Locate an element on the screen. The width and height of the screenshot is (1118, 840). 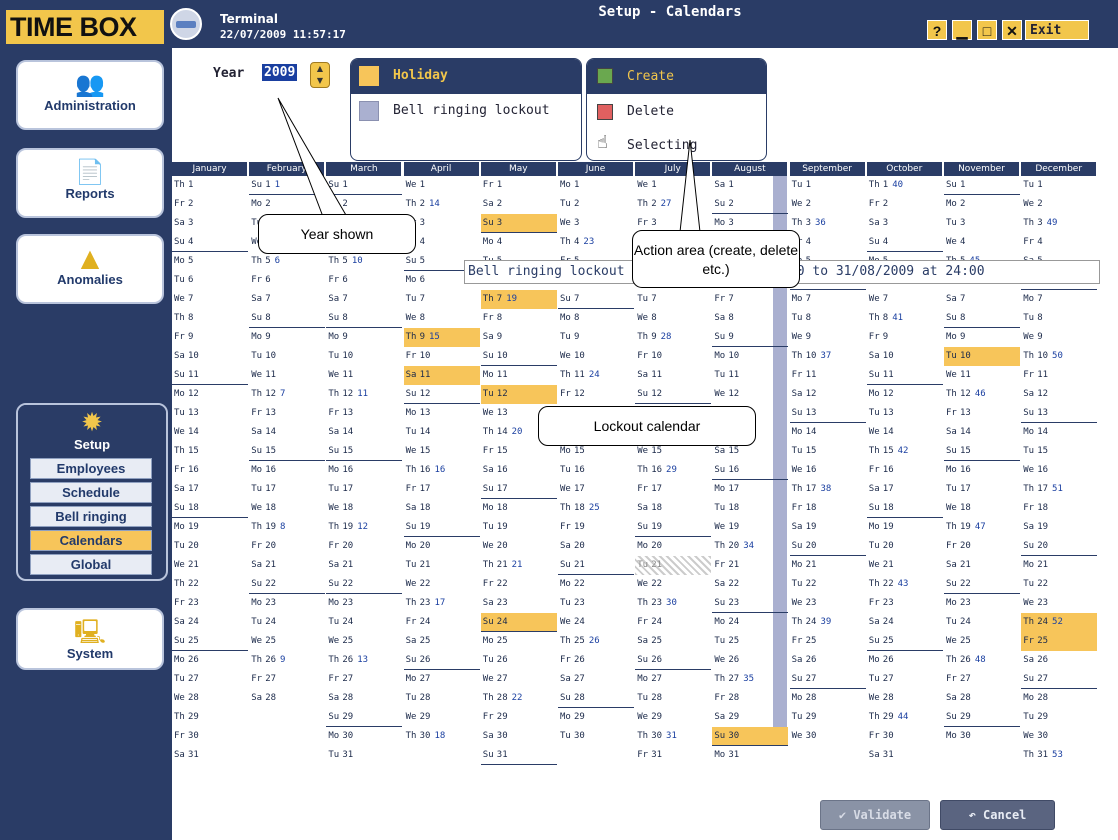
calendar-day: Su 22 is located at coordinates (287, 584).